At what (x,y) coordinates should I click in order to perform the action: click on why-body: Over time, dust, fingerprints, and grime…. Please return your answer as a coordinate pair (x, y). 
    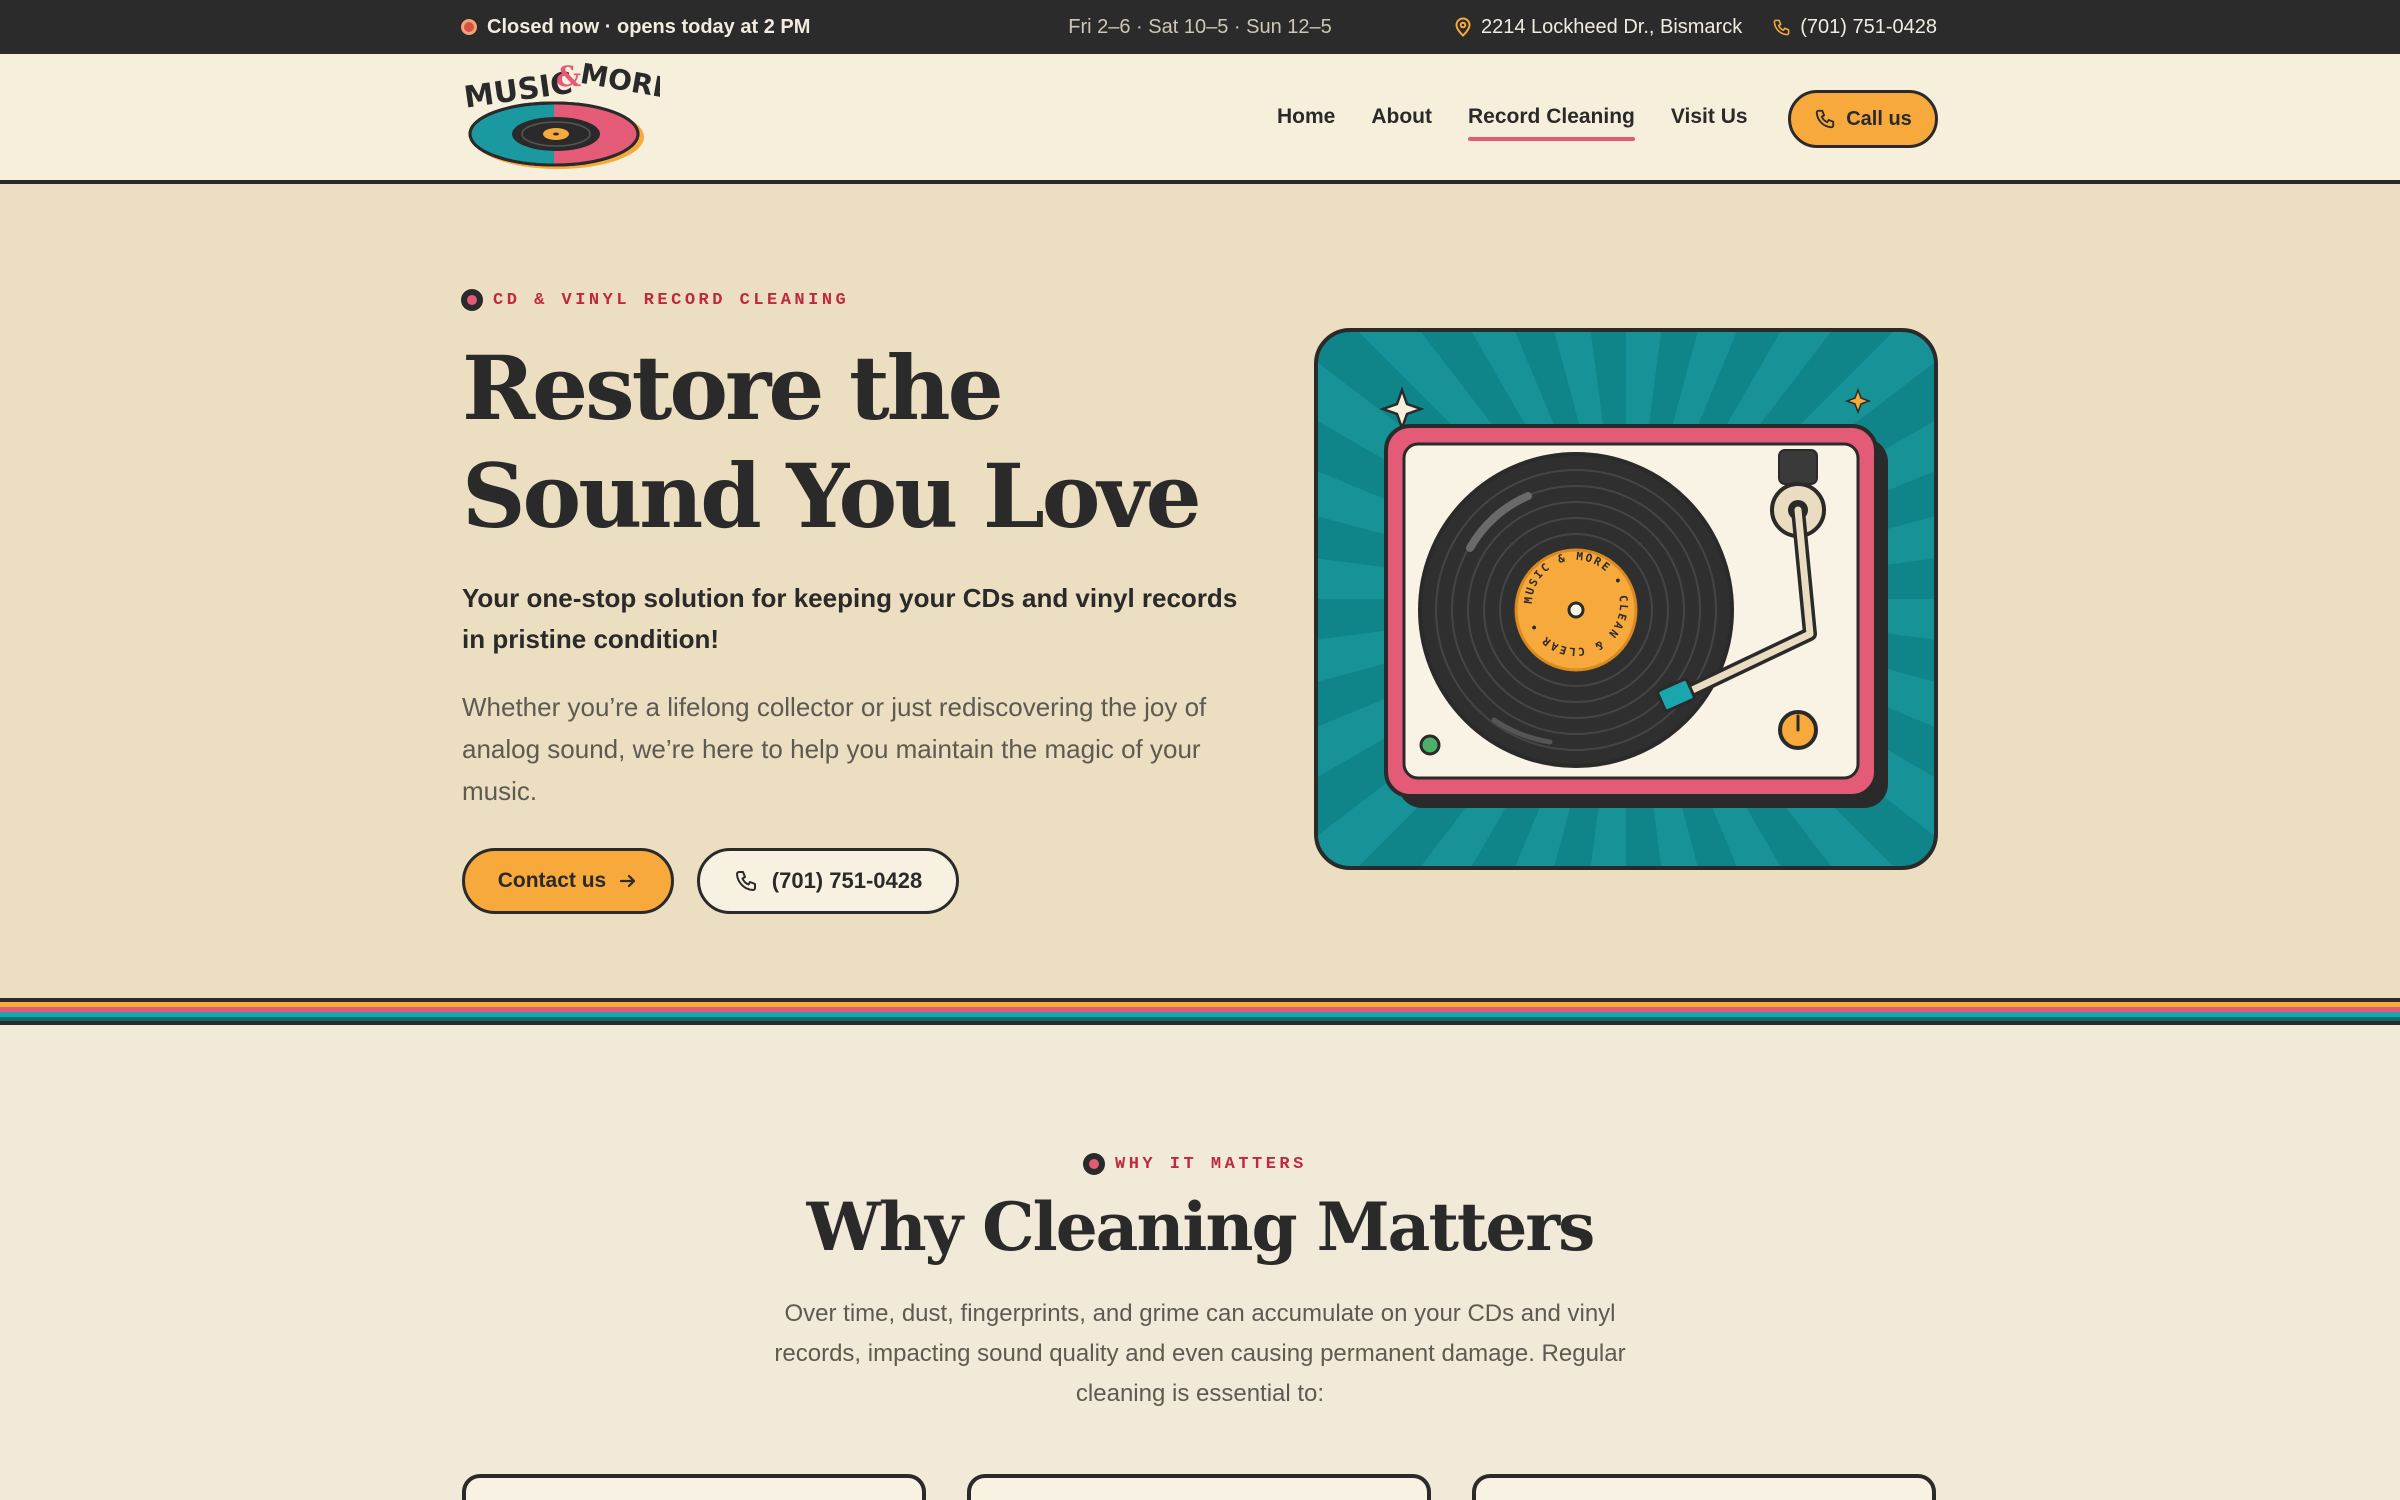
    Looking at the image, I should click on (1200, 1353).